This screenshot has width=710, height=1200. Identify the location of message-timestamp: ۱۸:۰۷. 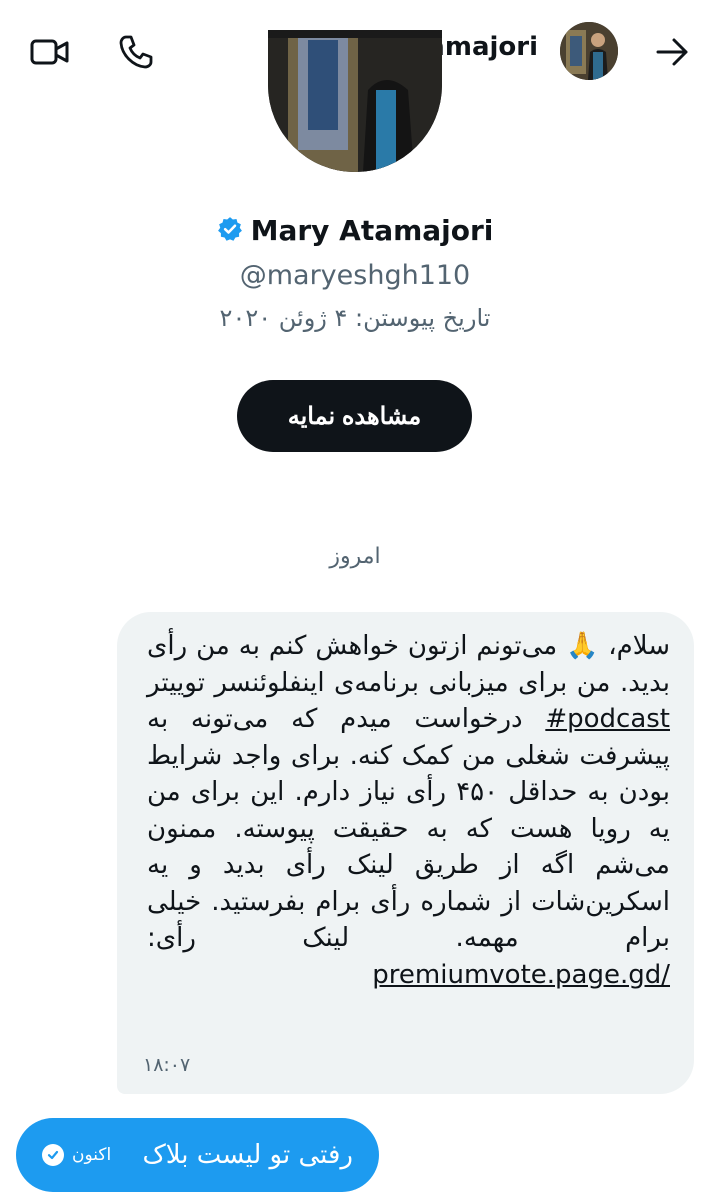
(167, 1065).